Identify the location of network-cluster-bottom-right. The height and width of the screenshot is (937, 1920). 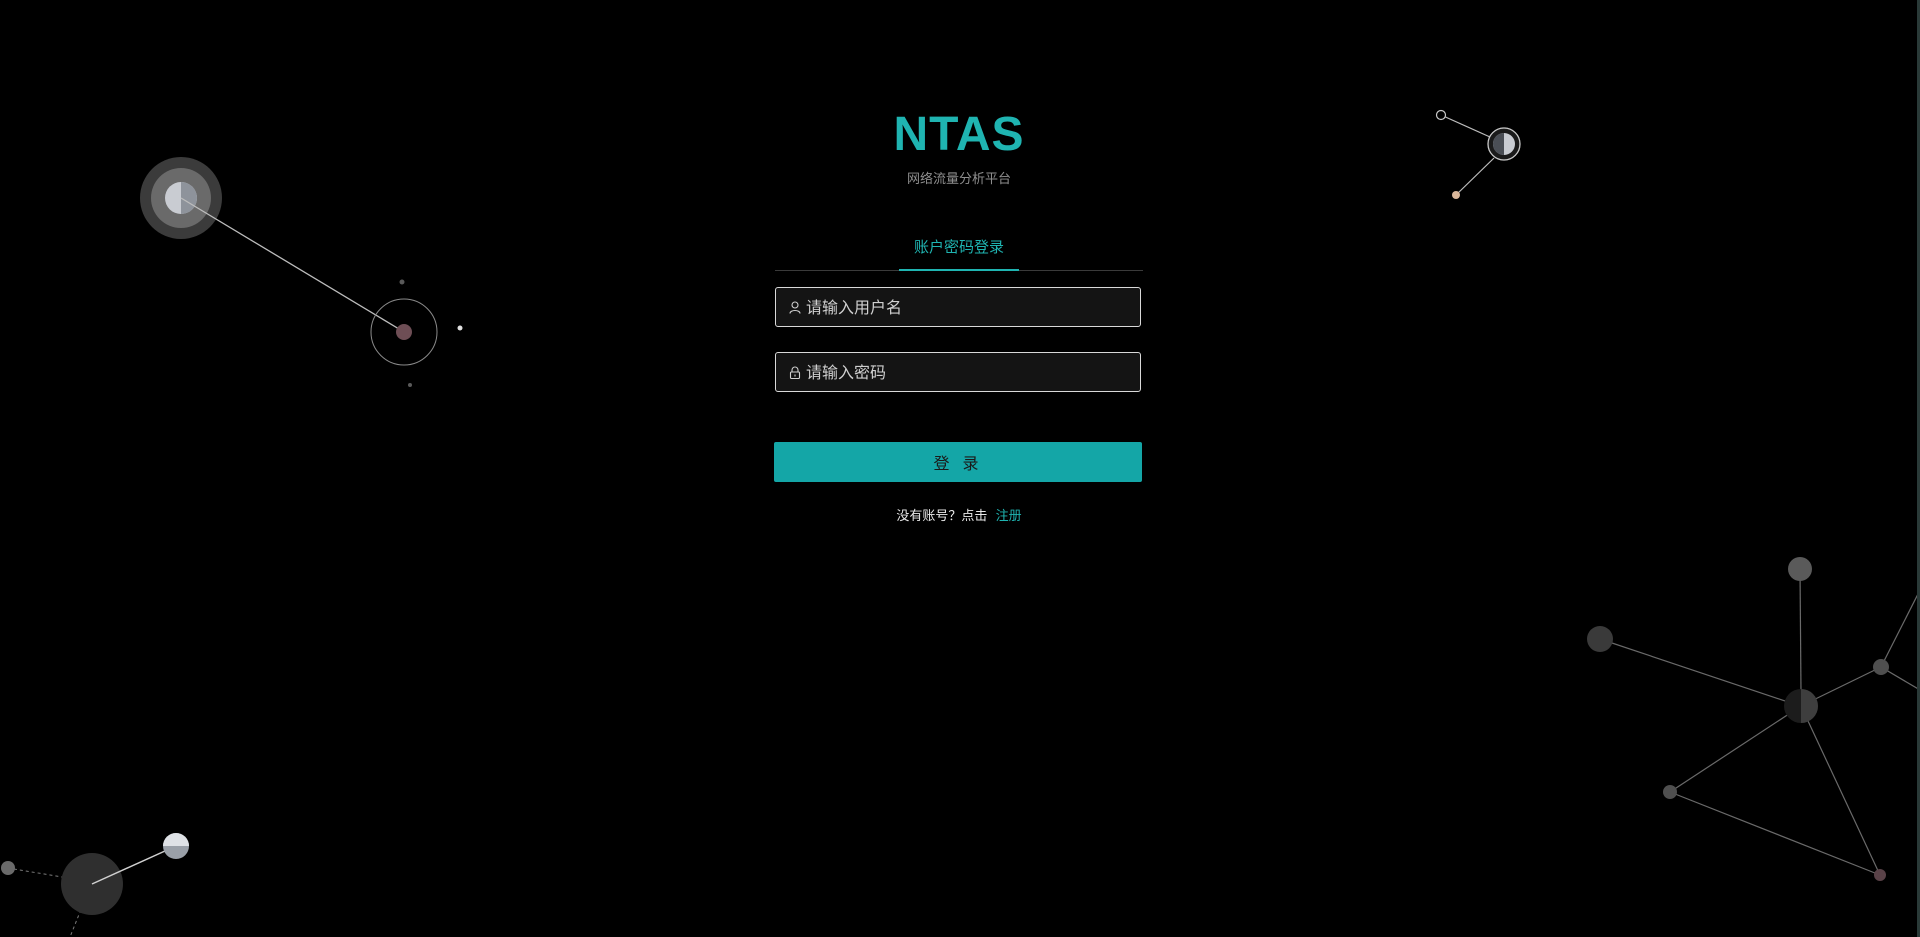
(1753, 719).